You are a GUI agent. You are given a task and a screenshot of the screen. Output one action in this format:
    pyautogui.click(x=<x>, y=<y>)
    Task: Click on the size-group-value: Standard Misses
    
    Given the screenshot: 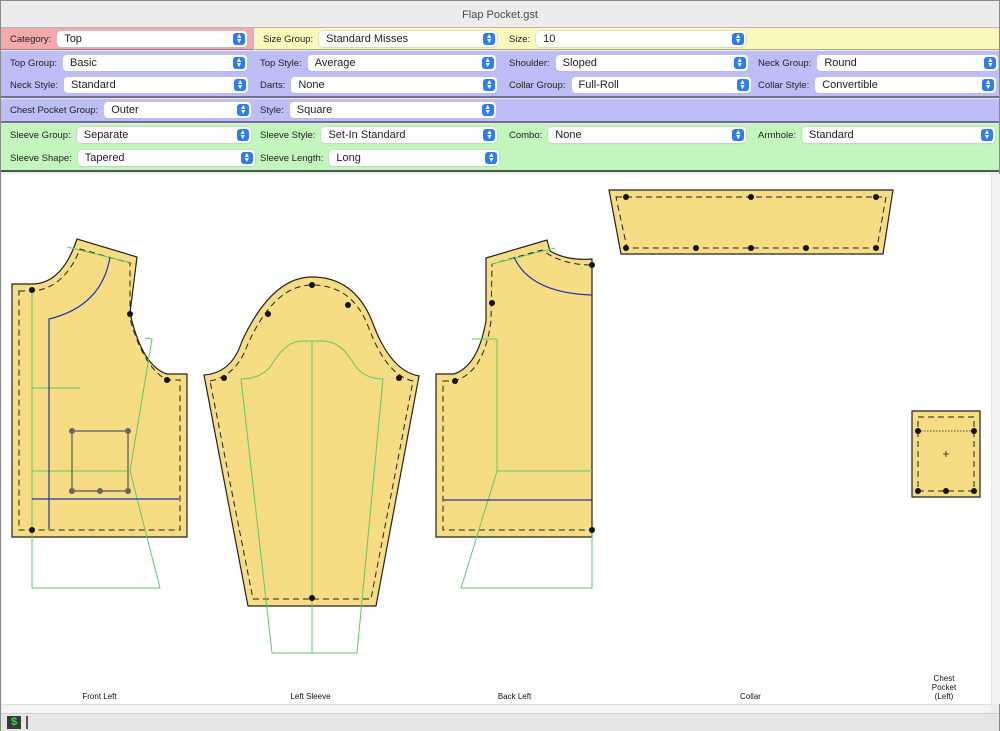 What is the action you would take?
    pyautogui.click(x=367, y=39)
    